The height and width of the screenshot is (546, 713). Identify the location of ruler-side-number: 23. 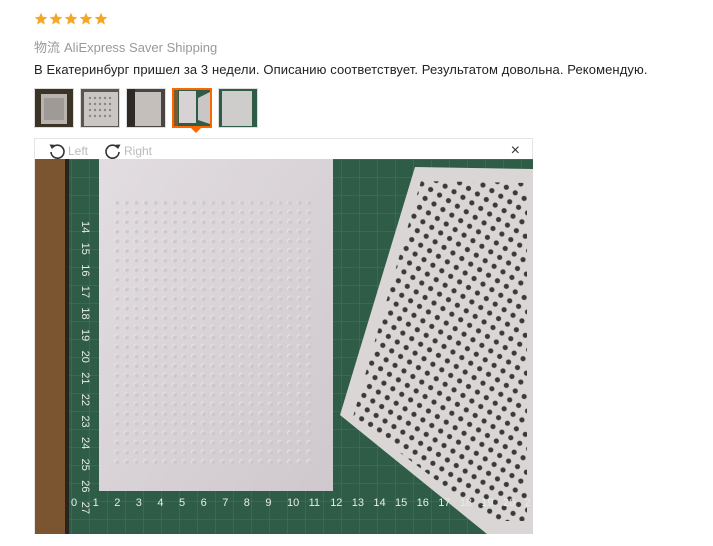
(85, 421).